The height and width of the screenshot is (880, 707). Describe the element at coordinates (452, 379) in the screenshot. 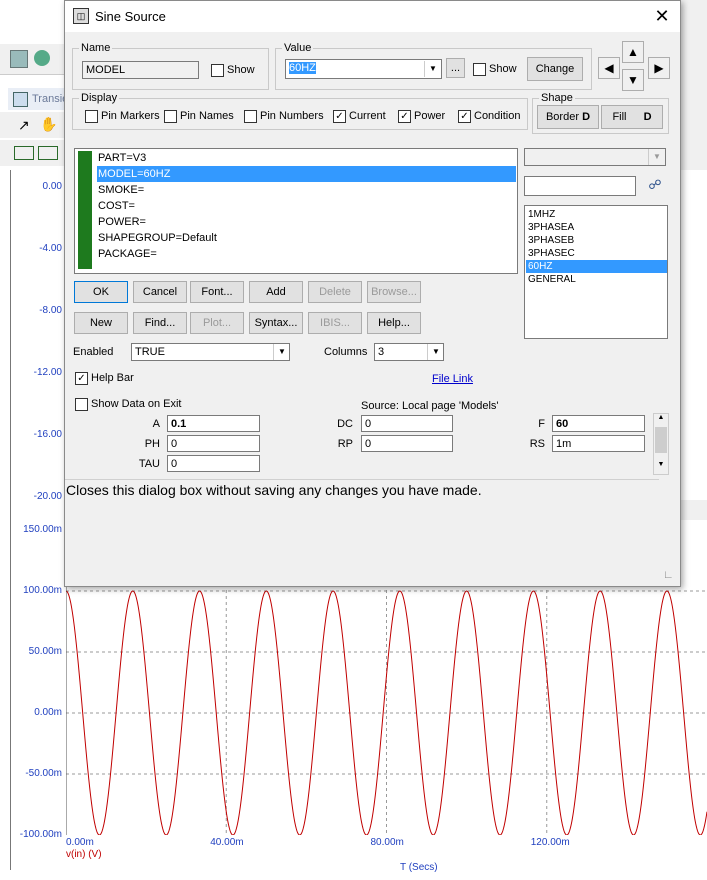

I see `file-link: File Link` at that location.